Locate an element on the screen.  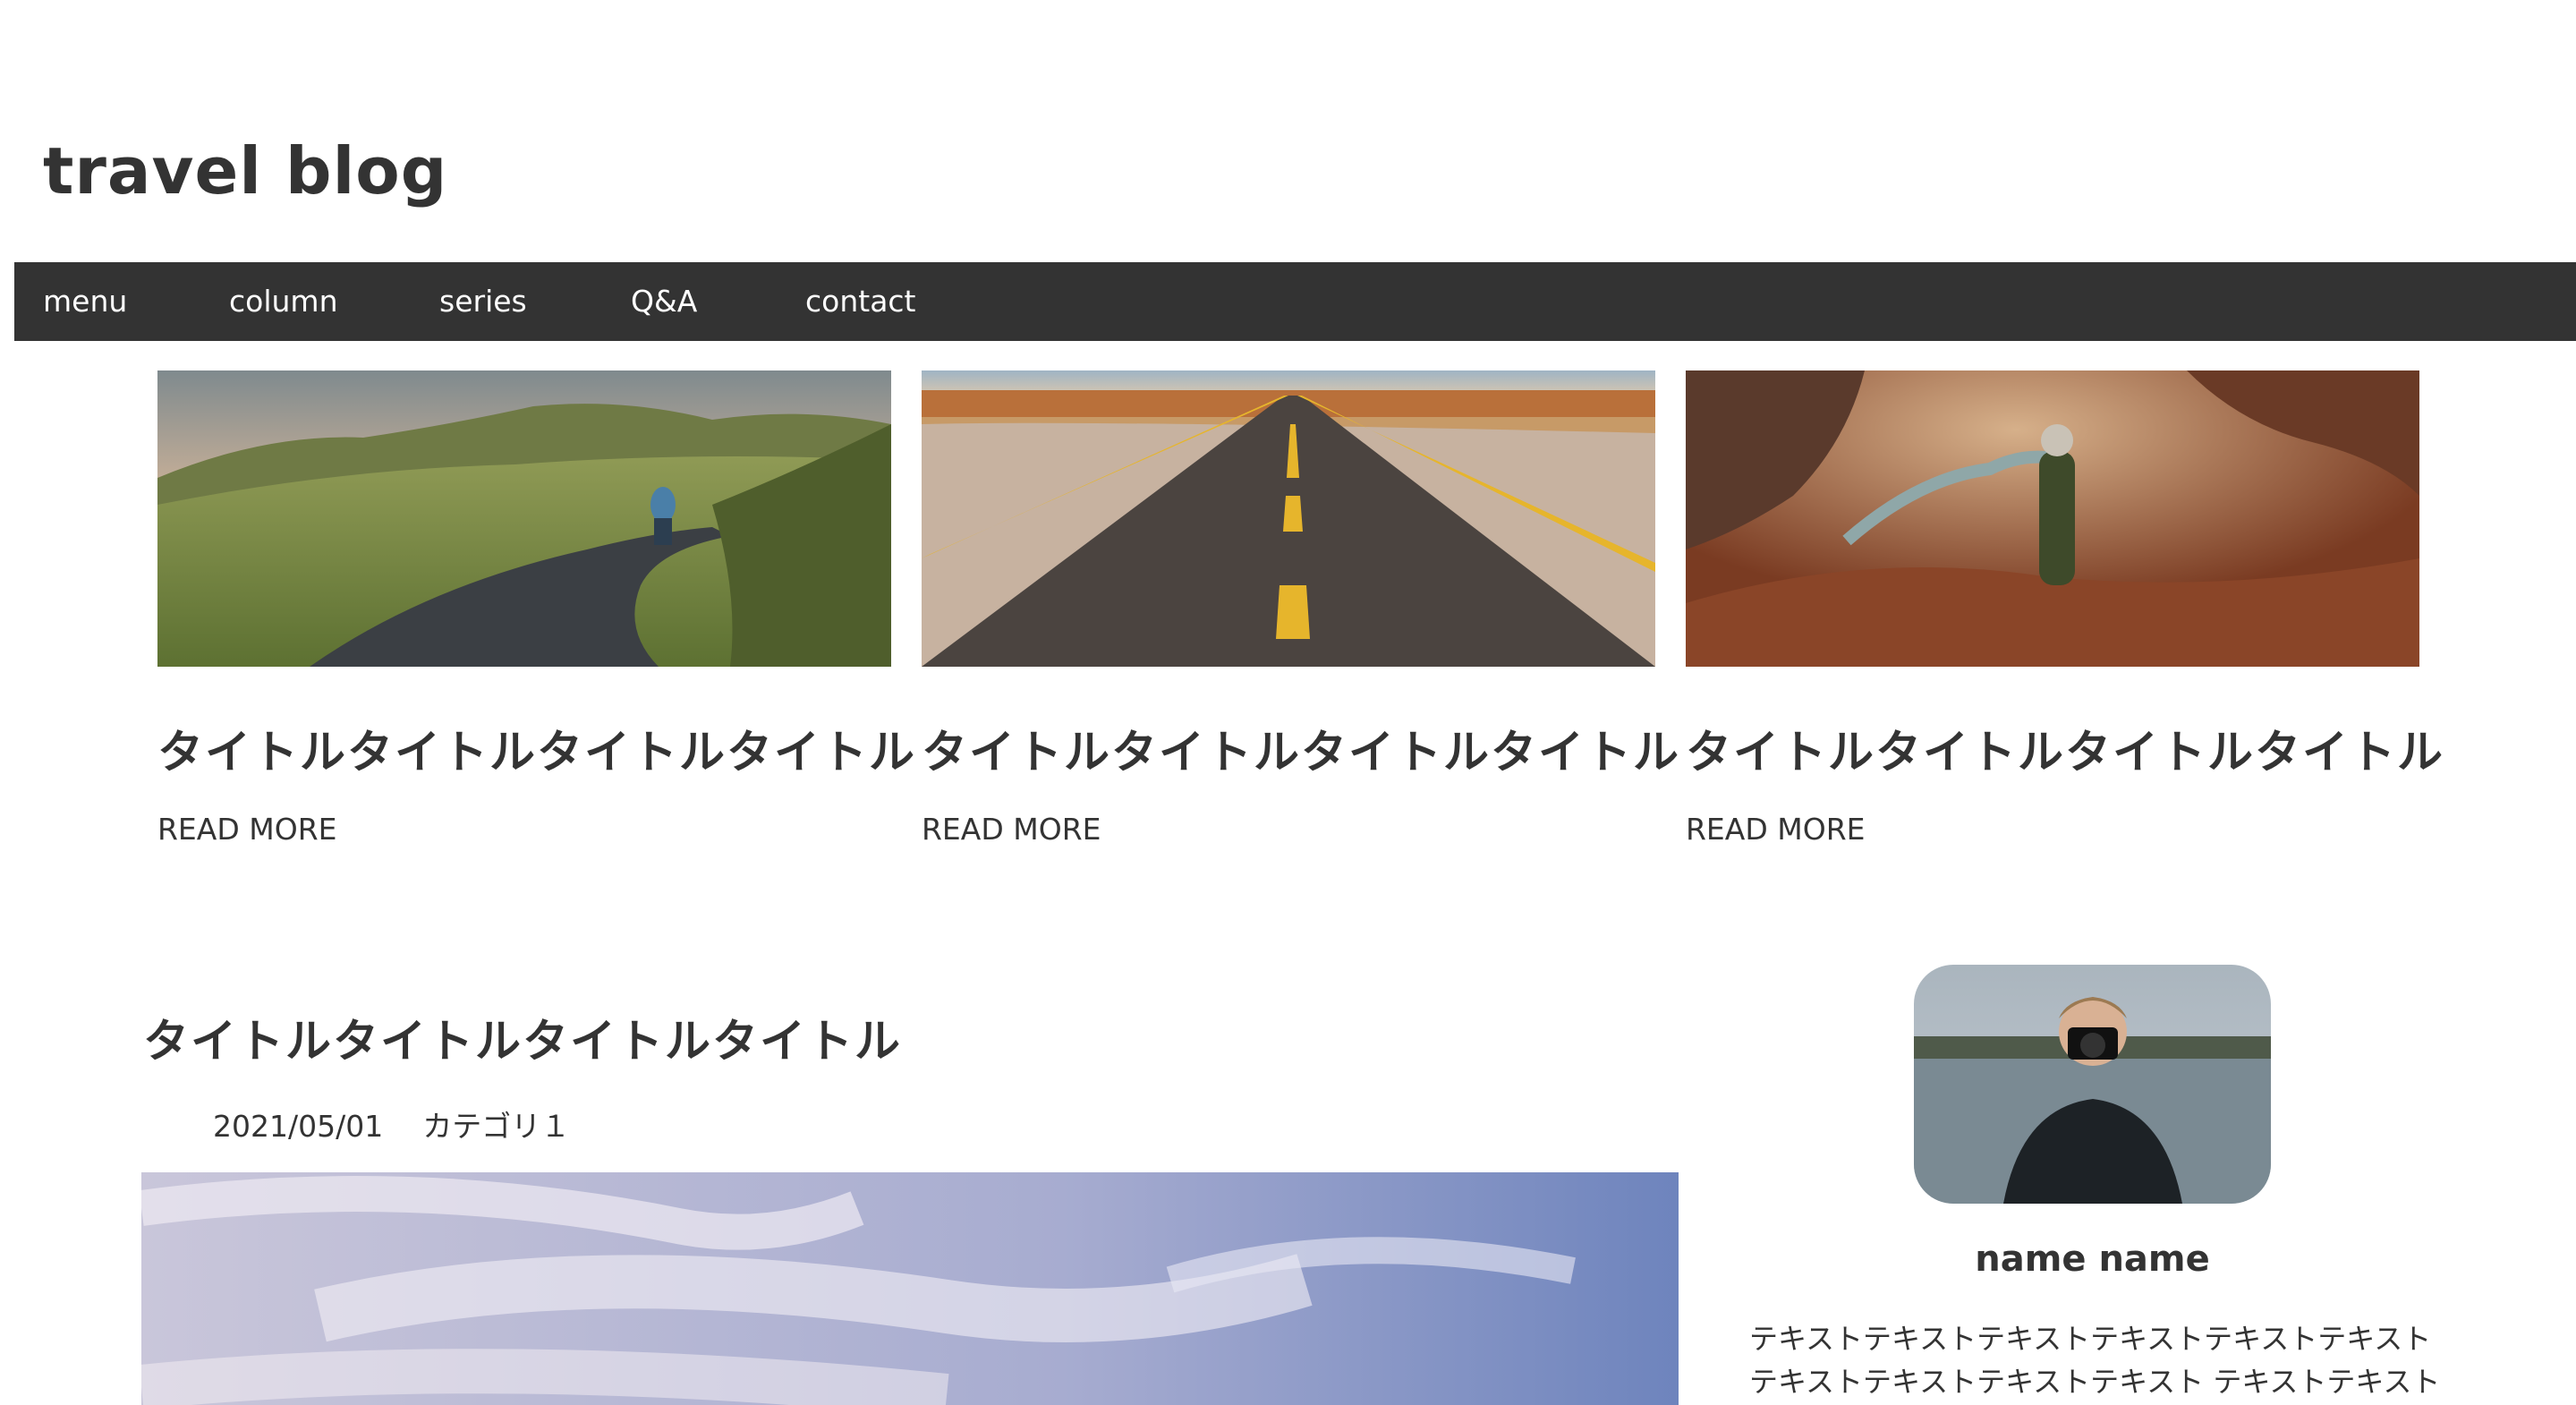
nav-item-menu: menu is located at coordinates (85, 301).